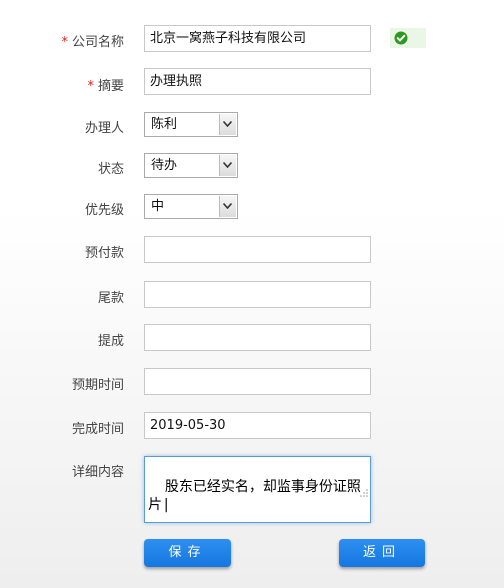 This screenshot has width=504, height=588. Describe the element at coordinates (110, 298) in the screenshot. I see `balance-label: 尾款` at that location.